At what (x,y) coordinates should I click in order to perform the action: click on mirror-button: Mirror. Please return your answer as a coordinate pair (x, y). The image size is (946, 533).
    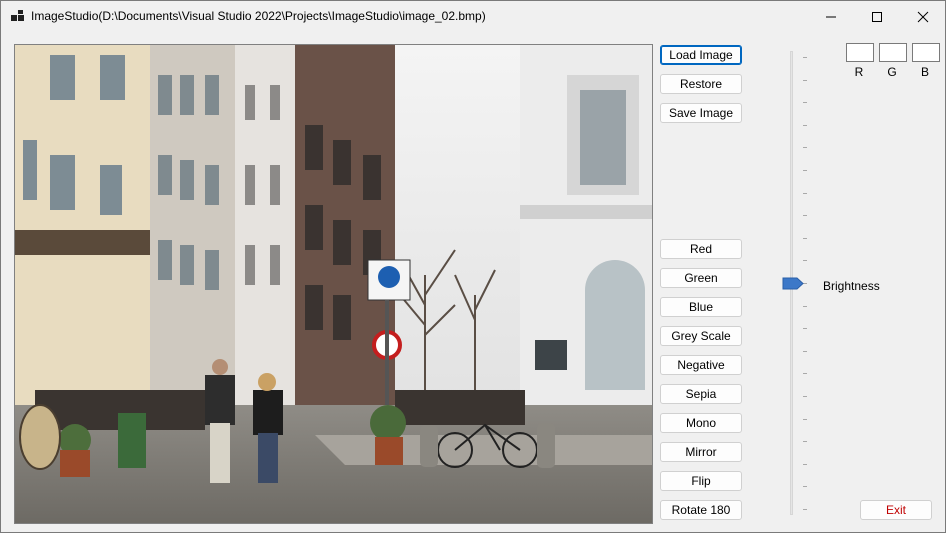
    Looking at the image, I should click on (701, 452).